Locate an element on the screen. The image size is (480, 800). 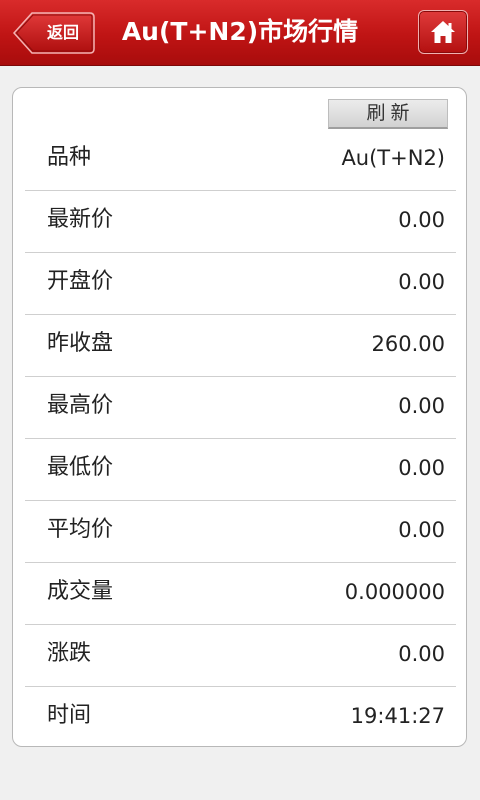
row-label: 品种 is located at coordinates (69, 157).